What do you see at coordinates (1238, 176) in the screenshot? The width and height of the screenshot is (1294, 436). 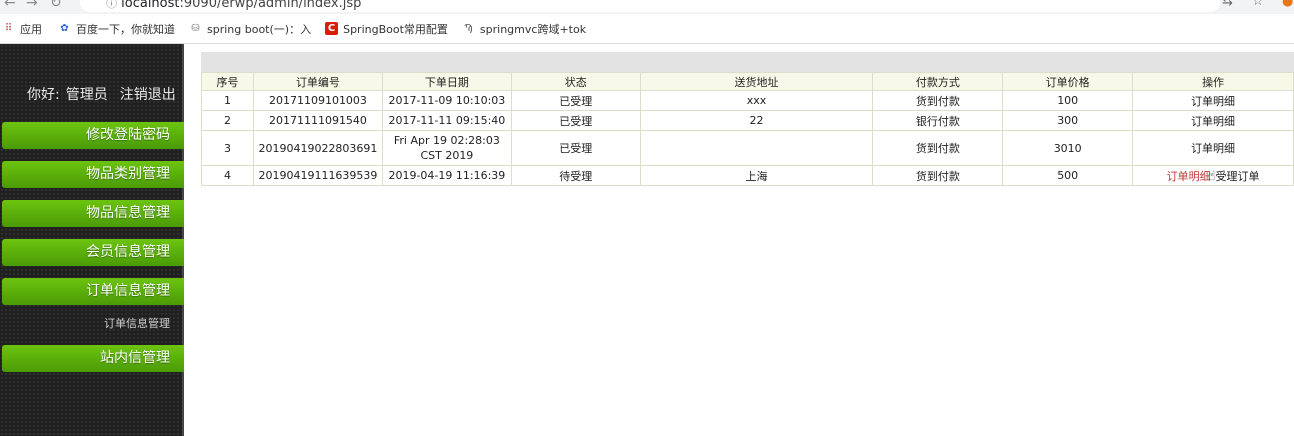 I see `accept-order-link: 受理订单` at bounding box center [1238, 176].